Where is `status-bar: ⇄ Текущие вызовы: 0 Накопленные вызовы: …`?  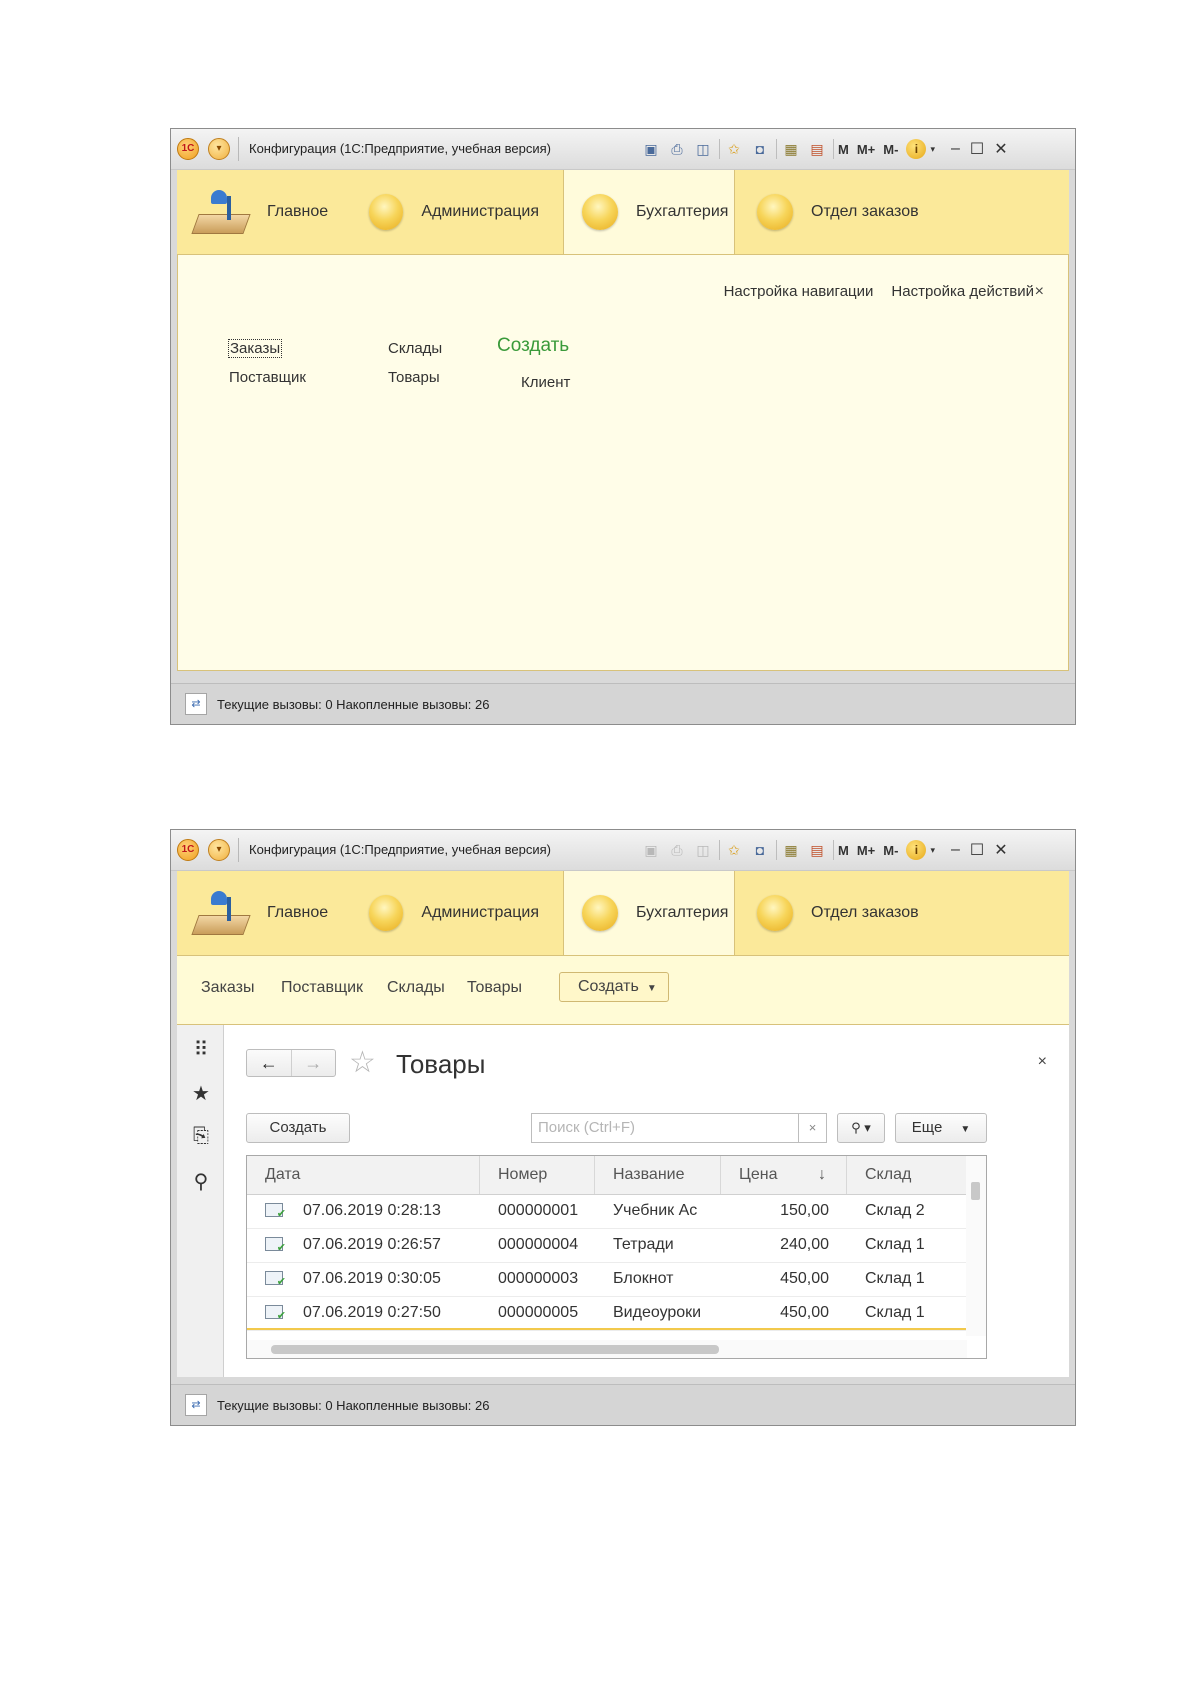 status-bar: ⇄ Текущие вызовы: 0 Накопленные вызовы: … is located at coordinates (623, 703).